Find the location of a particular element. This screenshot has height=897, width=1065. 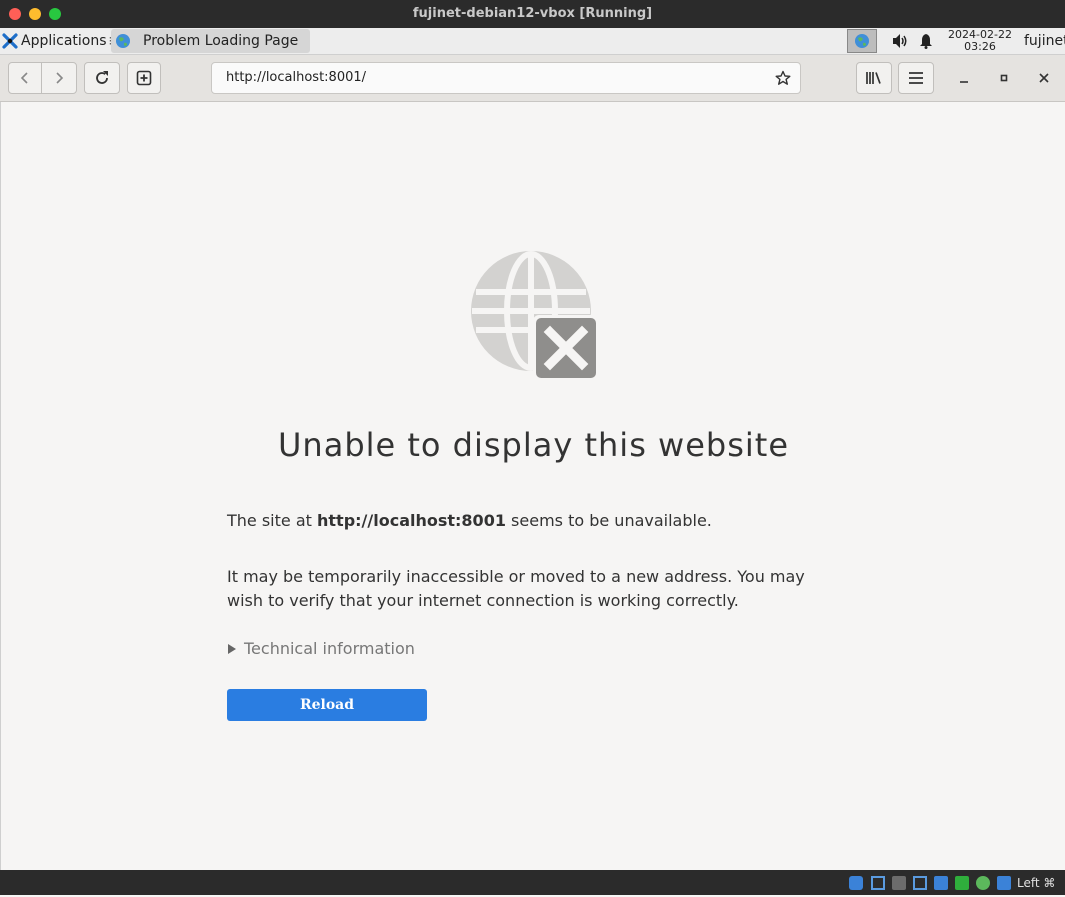

browser-toolbar: http://localhost:8001/ is located at coordinates (532, 78).